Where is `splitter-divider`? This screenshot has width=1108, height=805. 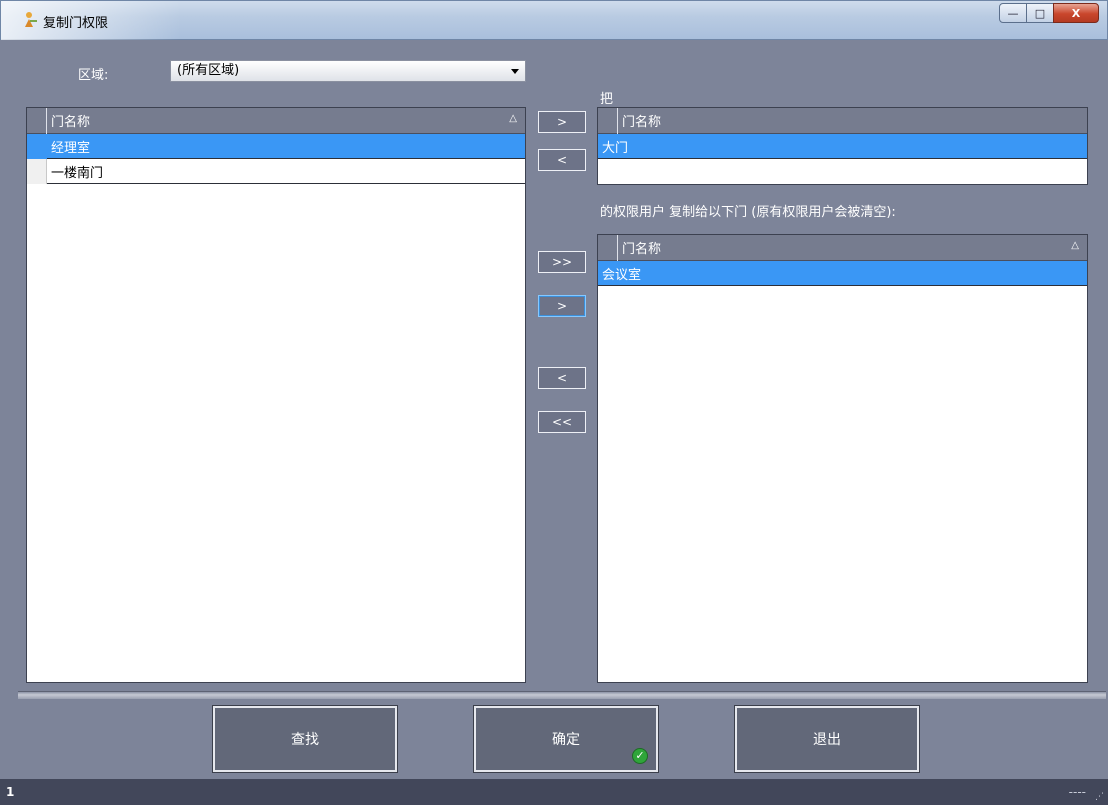 splitter-divider is located at coordinates (562, 695).